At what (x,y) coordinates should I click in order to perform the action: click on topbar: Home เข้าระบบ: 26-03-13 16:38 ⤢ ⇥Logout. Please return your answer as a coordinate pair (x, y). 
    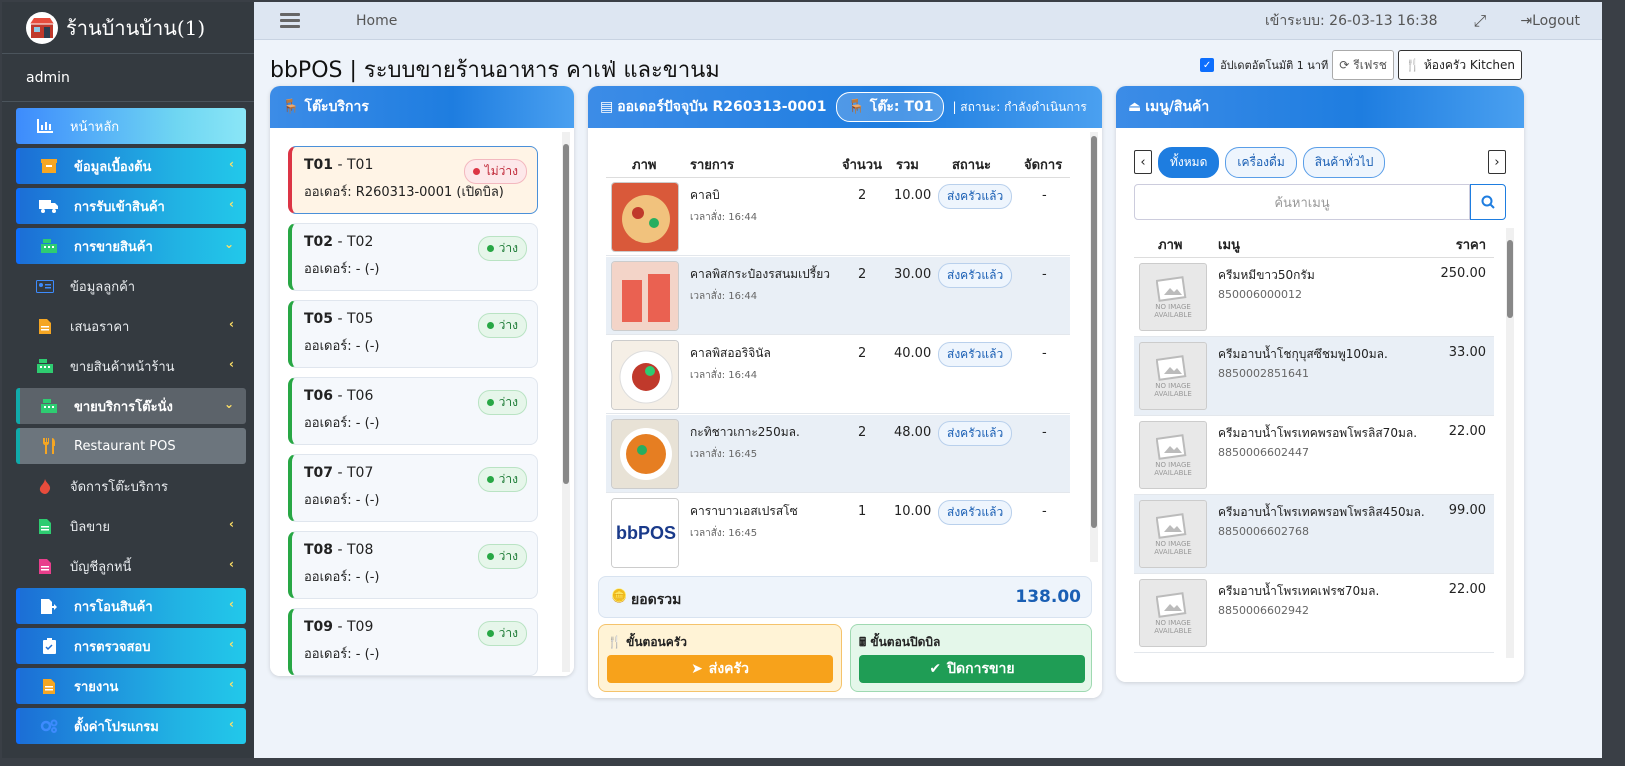
    Looking at the image, I should click on (928, 21).